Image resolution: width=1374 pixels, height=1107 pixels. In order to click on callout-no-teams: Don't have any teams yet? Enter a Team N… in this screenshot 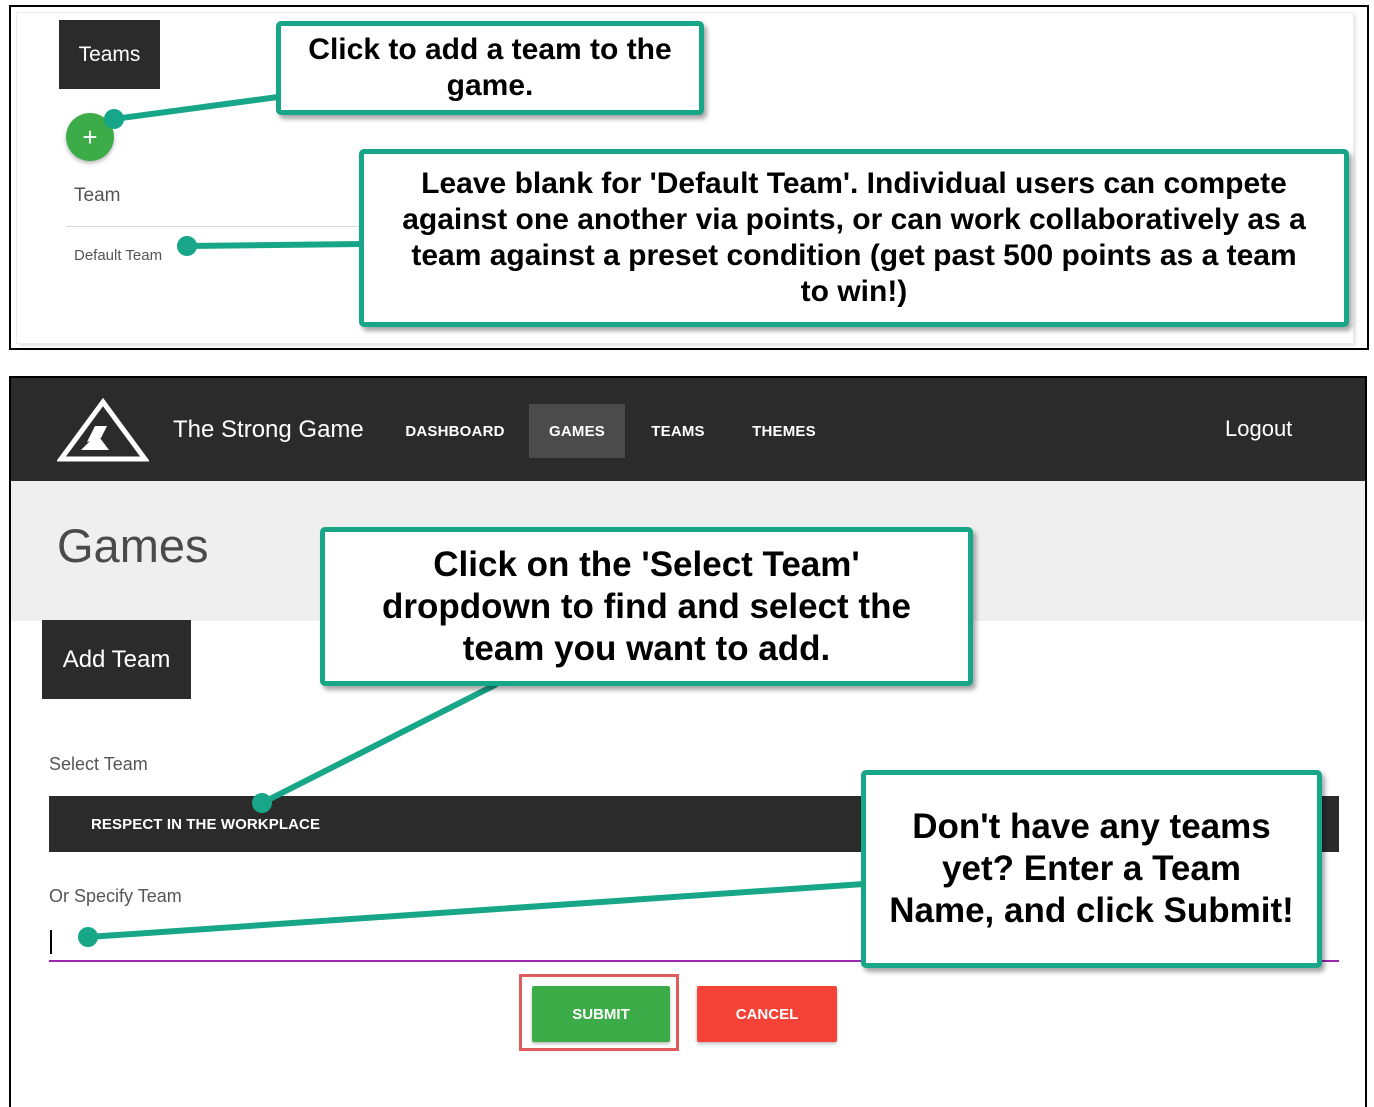, I will do `click(1091, 869)`.